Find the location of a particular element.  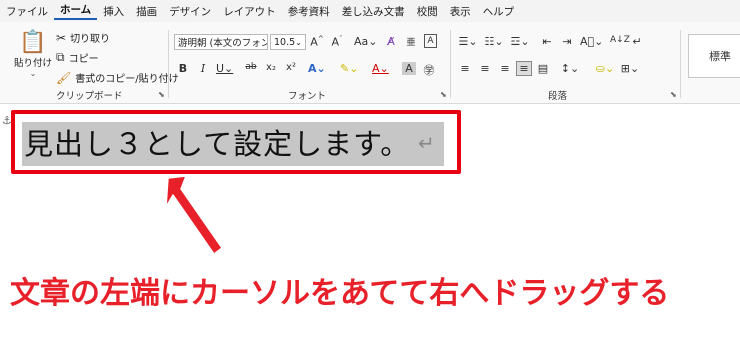

arrow-shape is located at coordinates (194, 215).